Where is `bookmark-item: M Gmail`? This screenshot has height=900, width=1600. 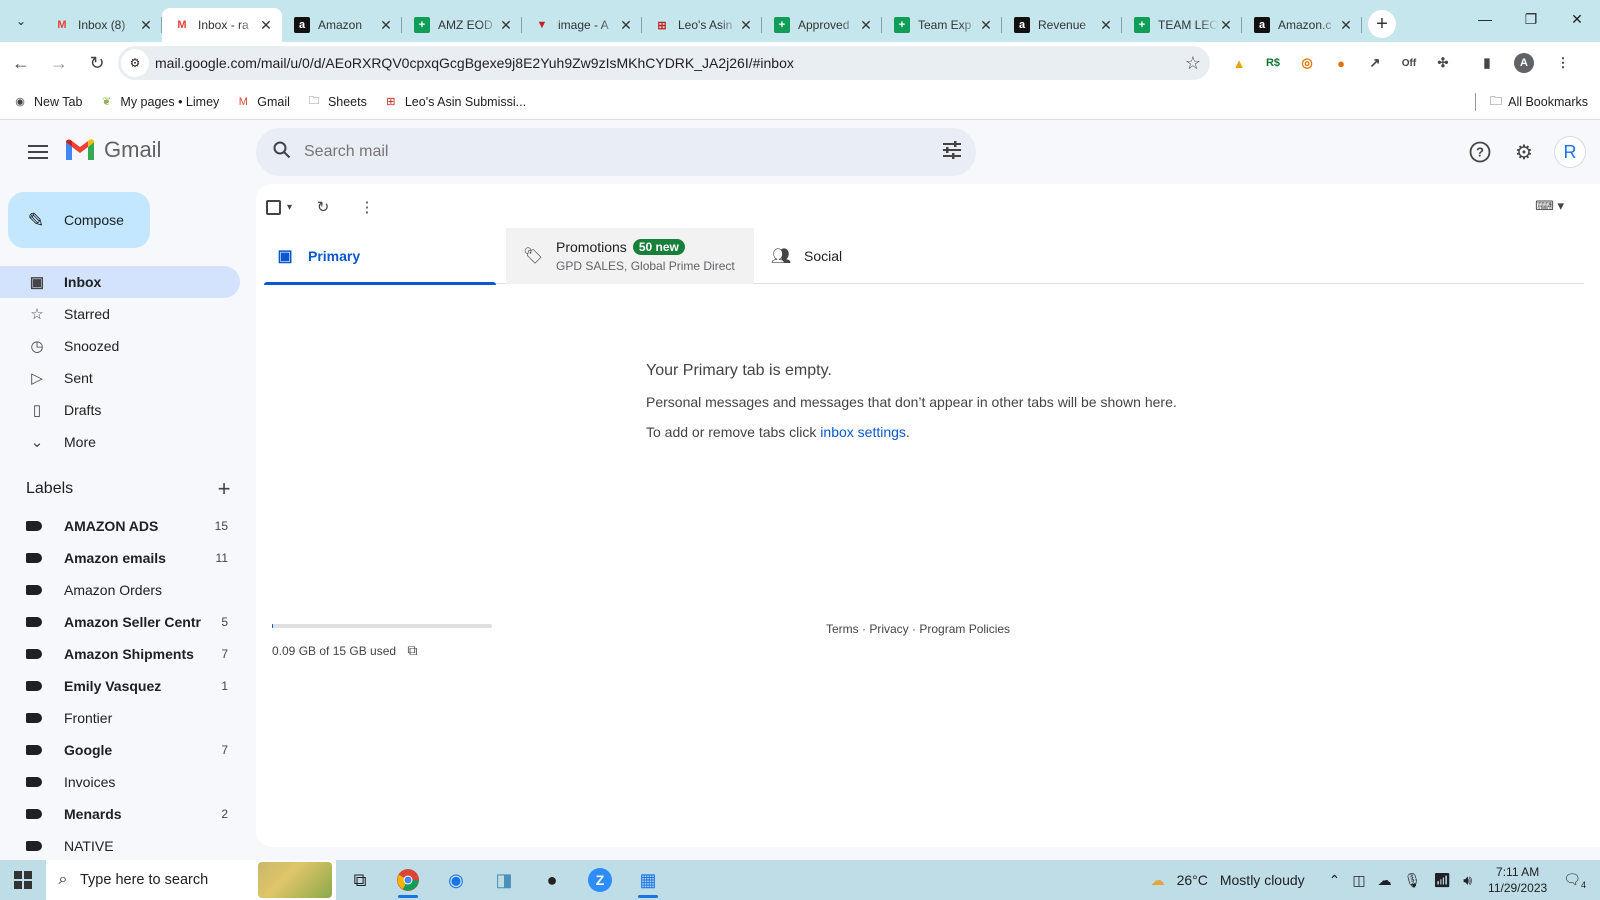 bookmark-item: M Gmail is located at coordinates (262, 102).